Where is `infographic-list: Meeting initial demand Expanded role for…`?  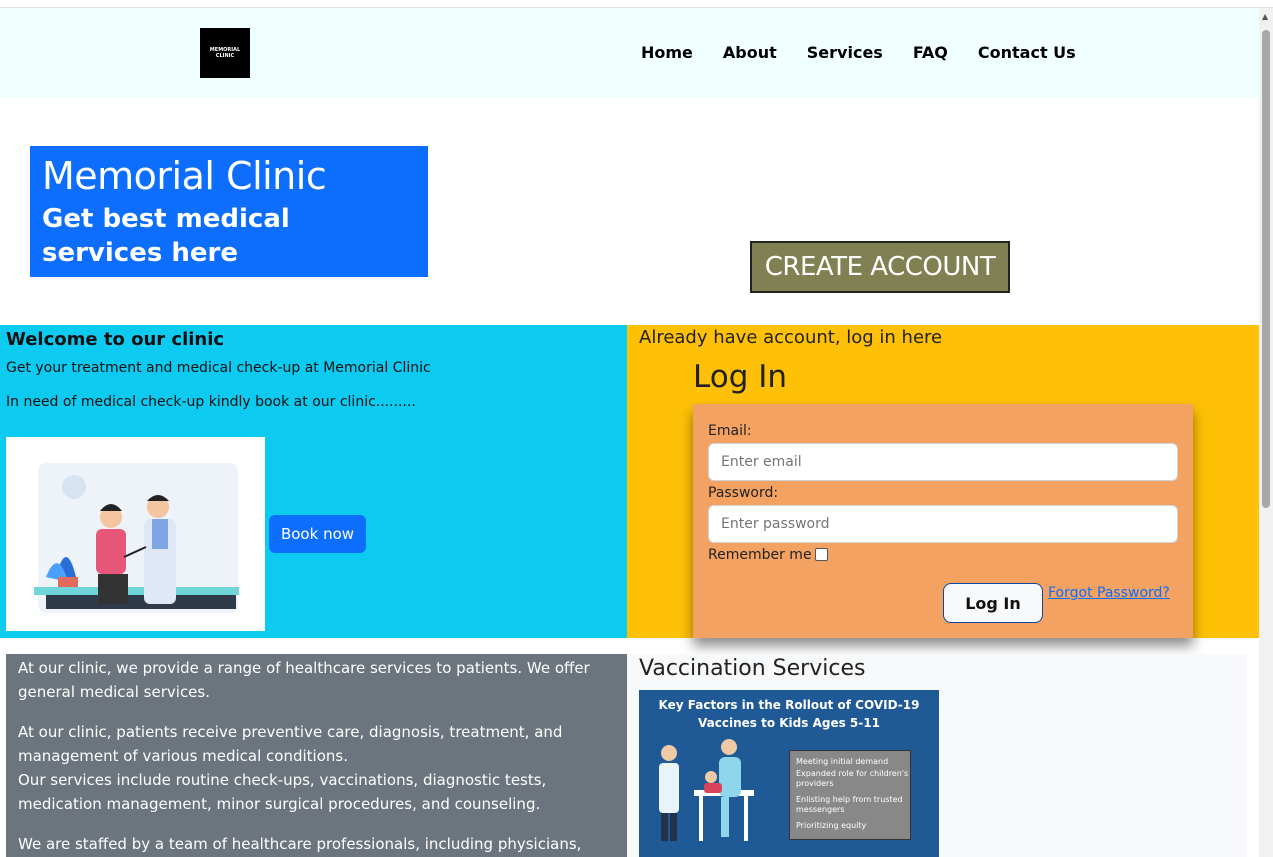 infographic-list: Meeting initial demand Expanded role for… is located at coordinates (850, 795).